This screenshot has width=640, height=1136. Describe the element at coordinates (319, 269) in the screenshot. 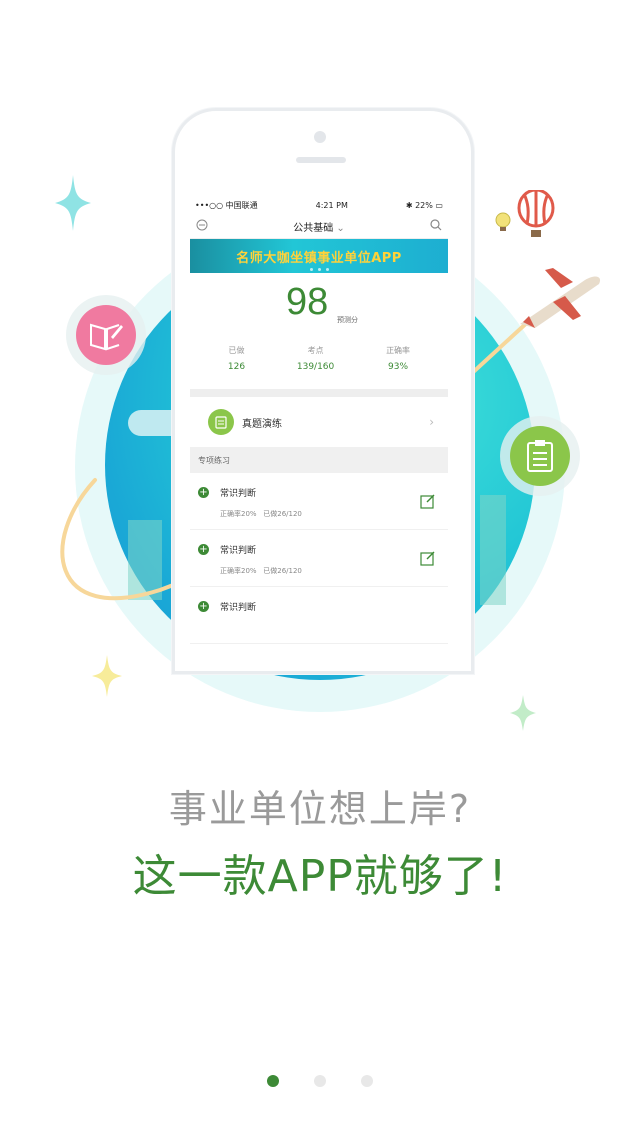

I see `banner-pager` at that location.